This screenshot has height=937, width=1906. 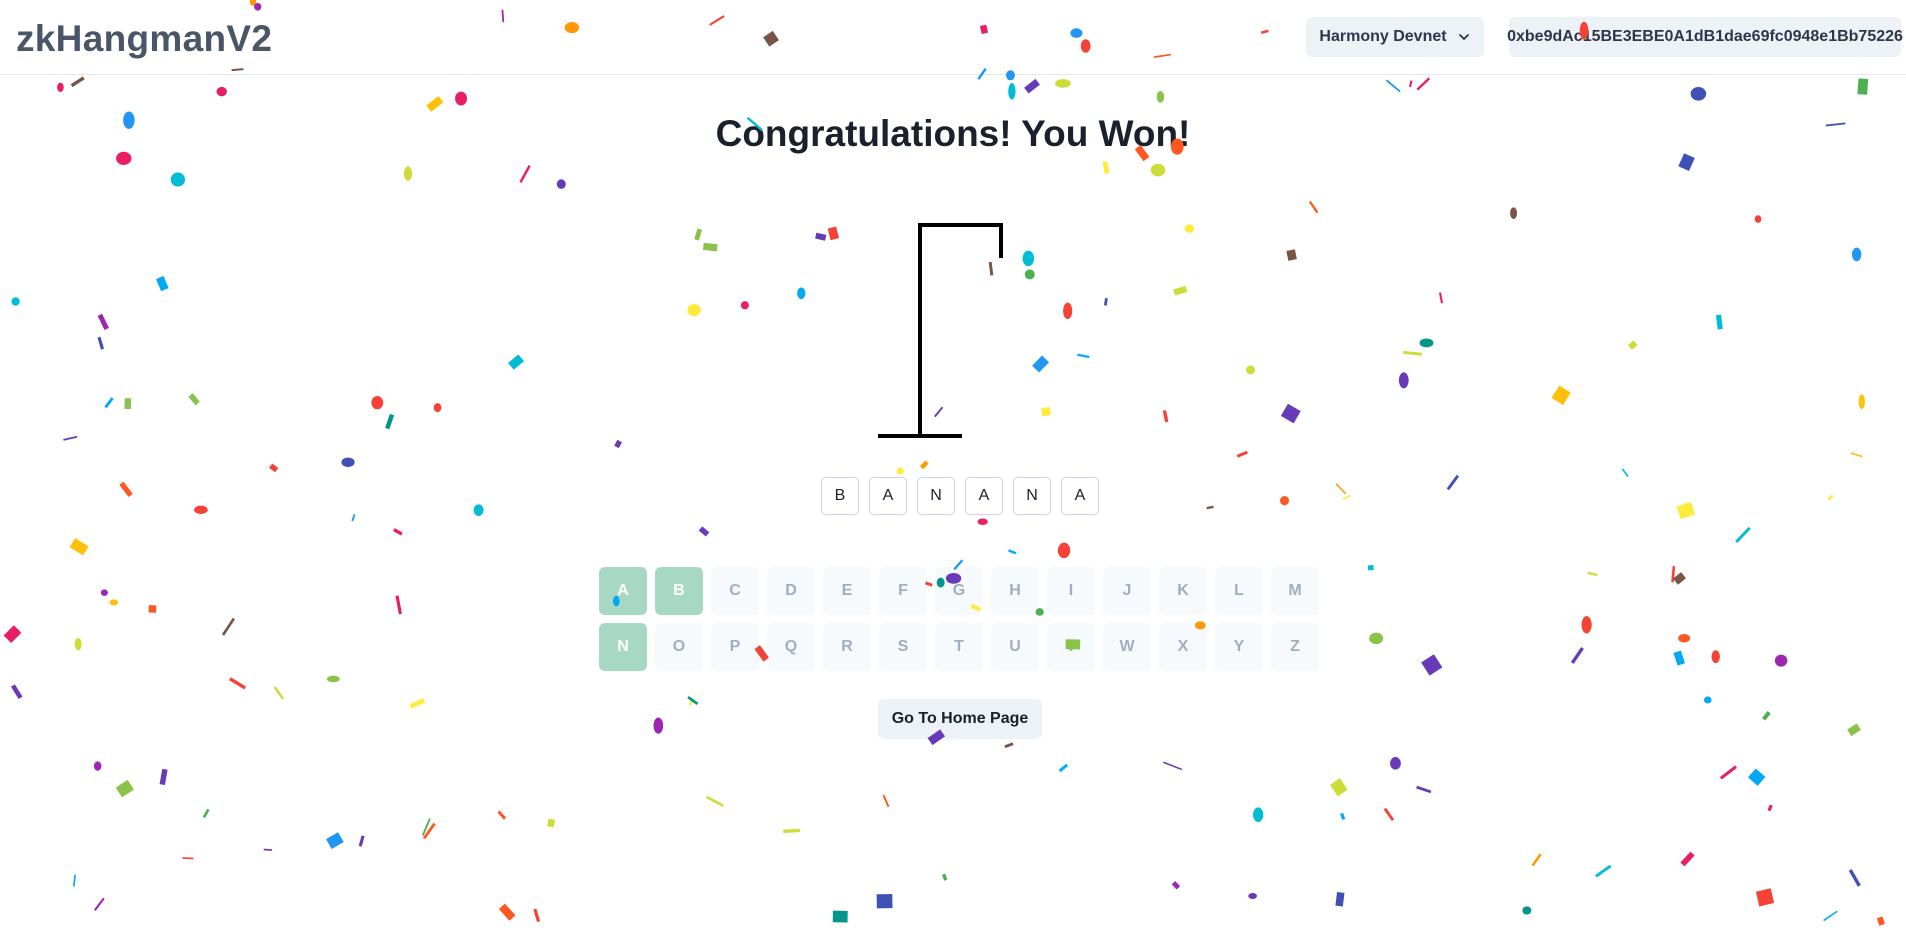 What do you see at coordinates (1127, 591) in the screenshot?
I see `key-j: J` at bounding box center [1127, 591].